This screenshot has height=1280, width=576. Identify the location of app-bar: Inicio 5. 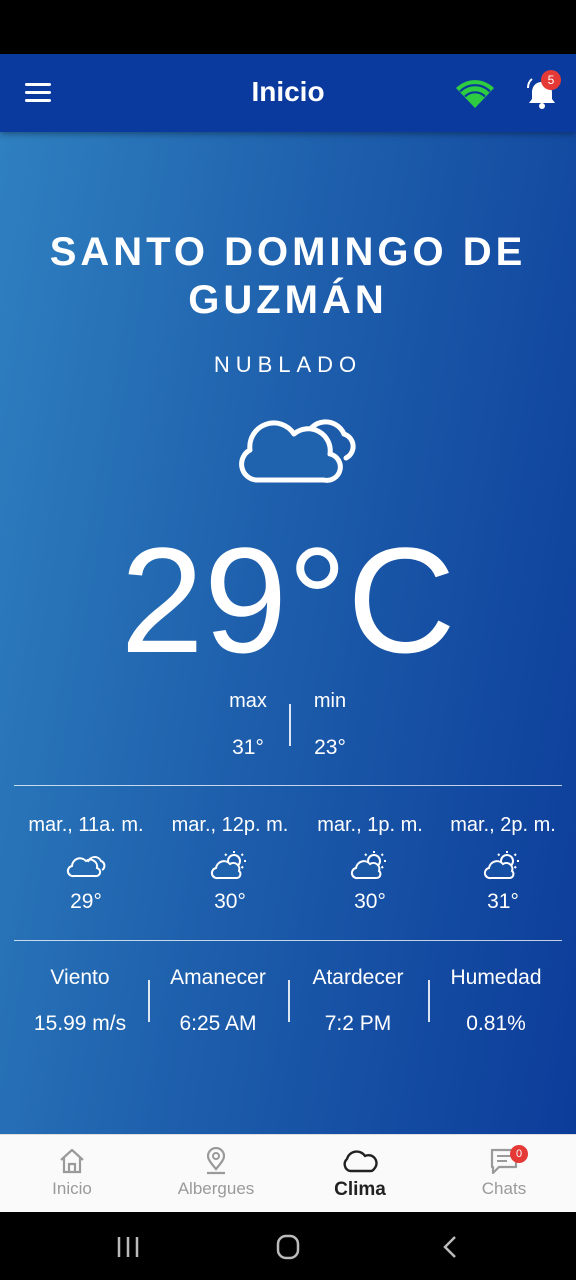
(288, 93).